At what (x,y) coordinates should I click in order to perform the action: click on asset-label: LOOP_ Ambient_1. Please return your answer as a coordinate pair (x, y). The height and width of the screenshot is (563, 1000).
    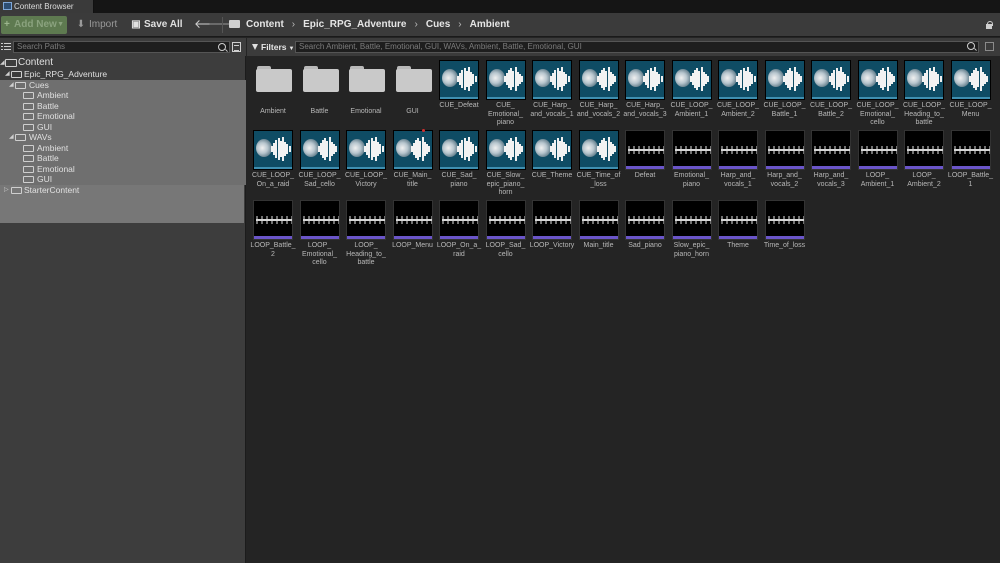
    Looking at the image, I should click on (877, 180).